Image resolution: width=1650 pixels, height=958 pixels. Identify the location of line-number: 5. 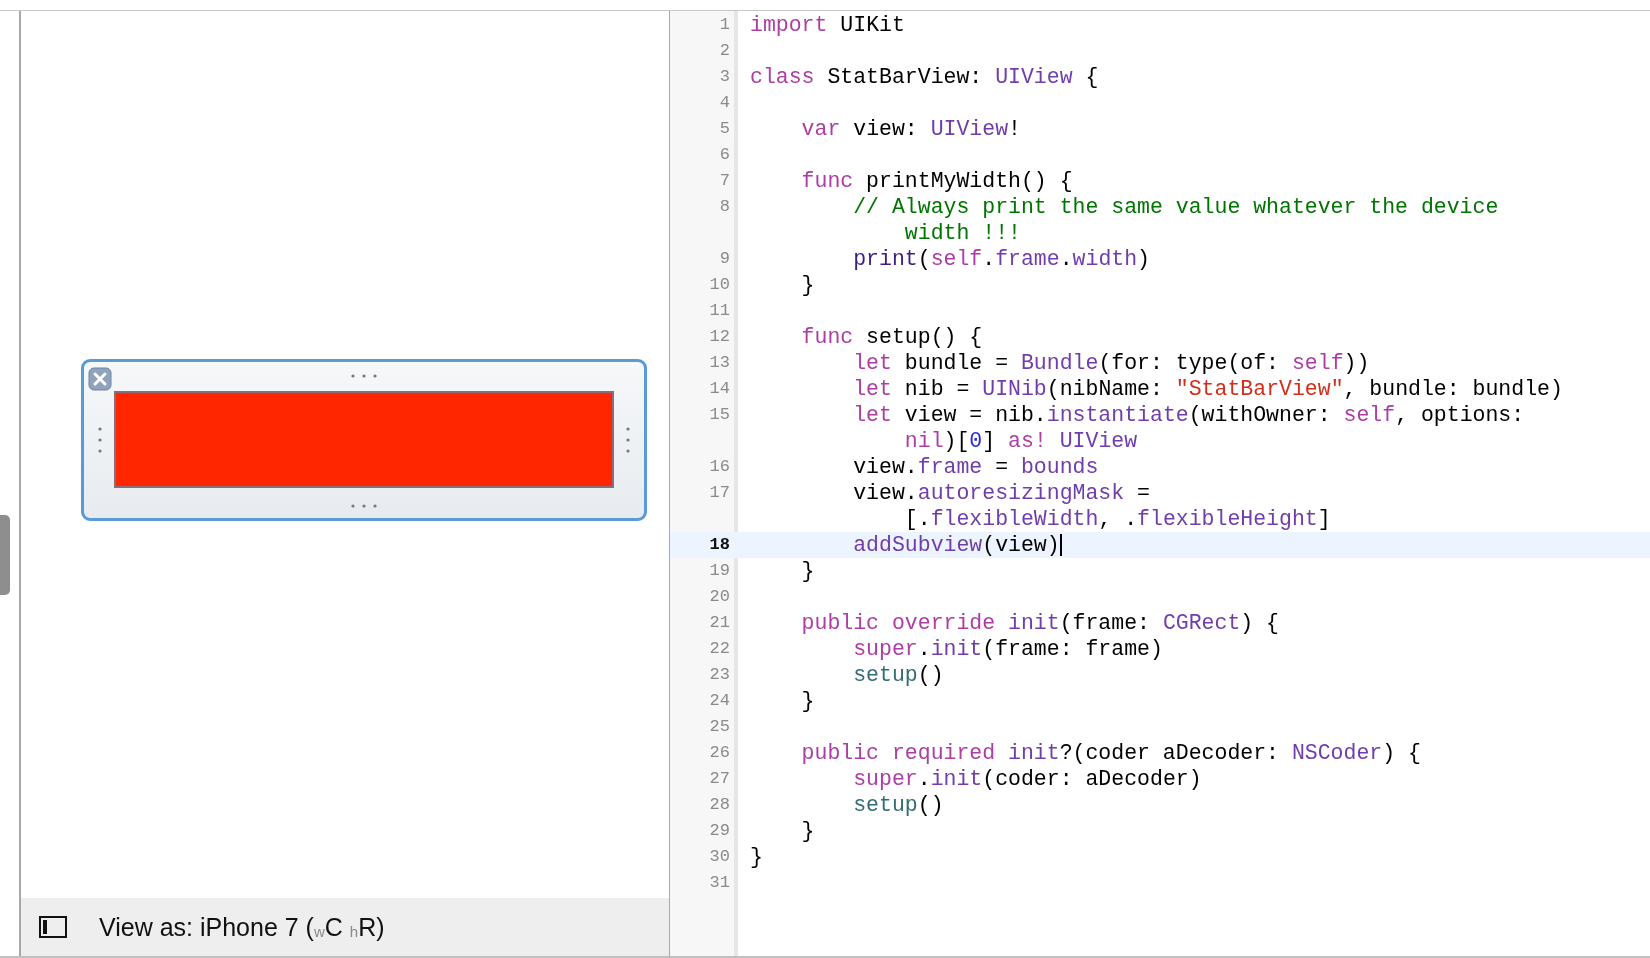
(724, 128).